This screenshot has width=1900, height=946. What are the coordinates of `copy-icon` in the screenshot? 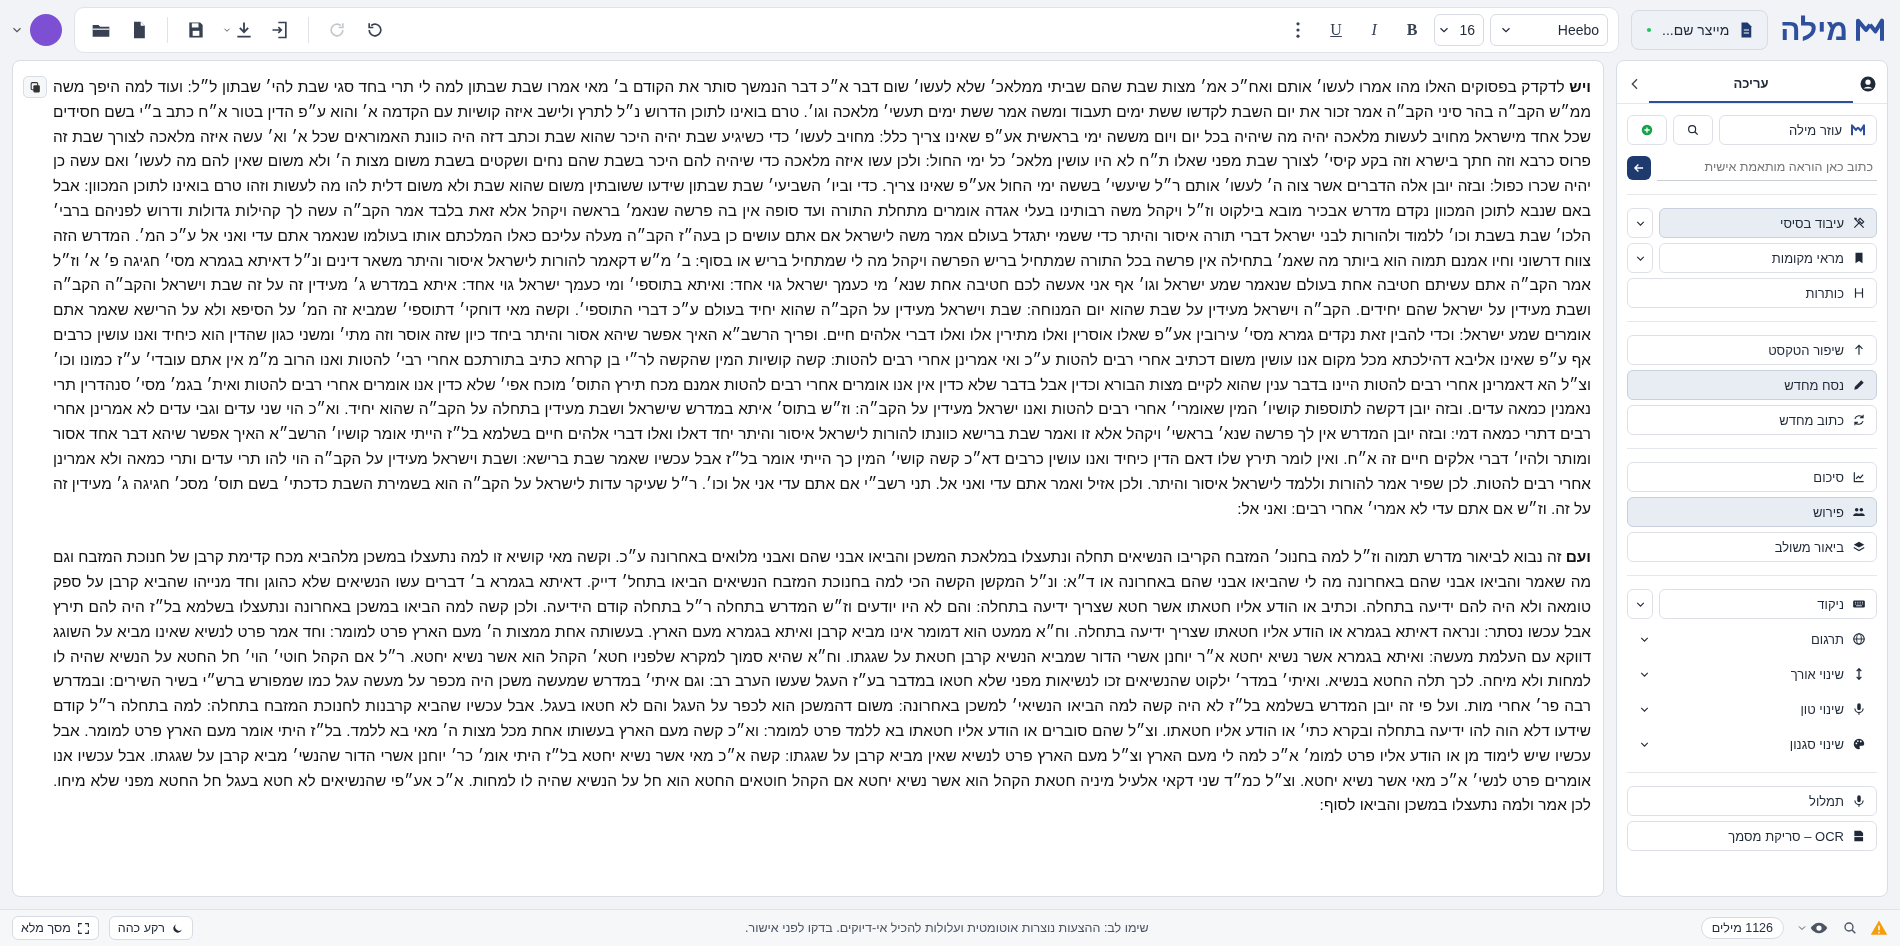 It's located at (35, 87).